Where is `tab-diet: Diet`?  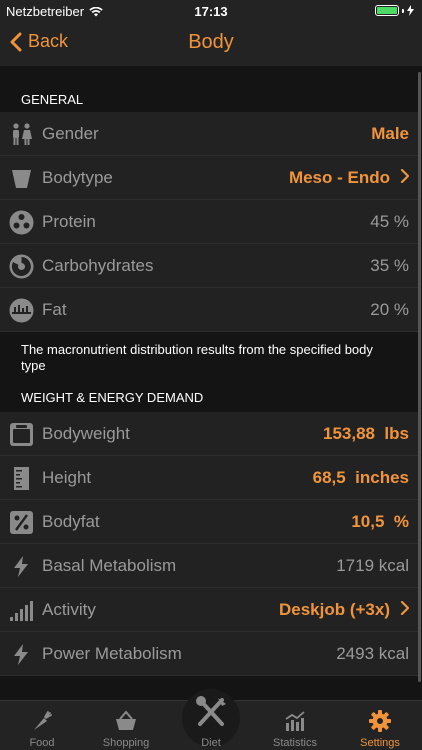
tab-diet: Diet is located at coordinates (211, 723).